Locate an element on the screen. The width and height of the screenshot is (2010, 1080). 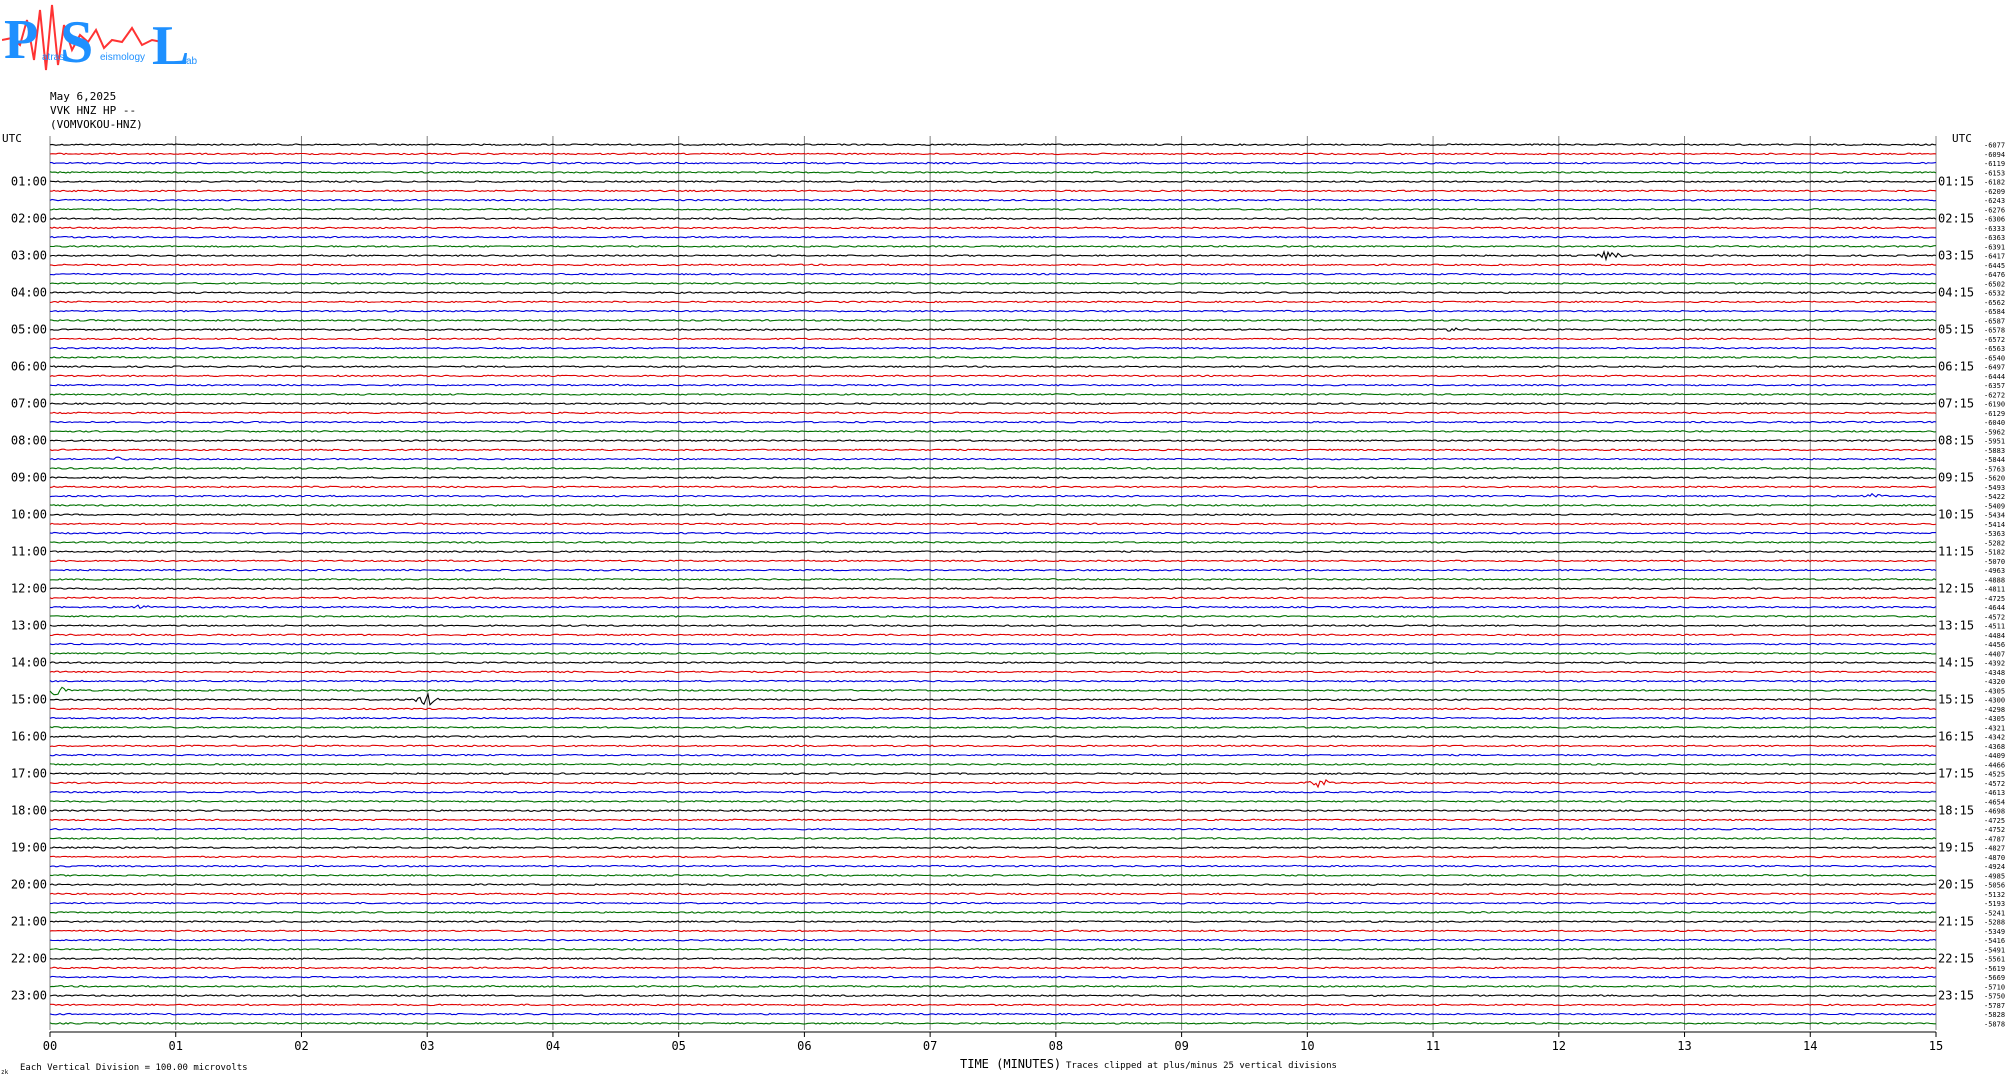
trace-offset-label: -6209 is located at coordinates (1994, 192).